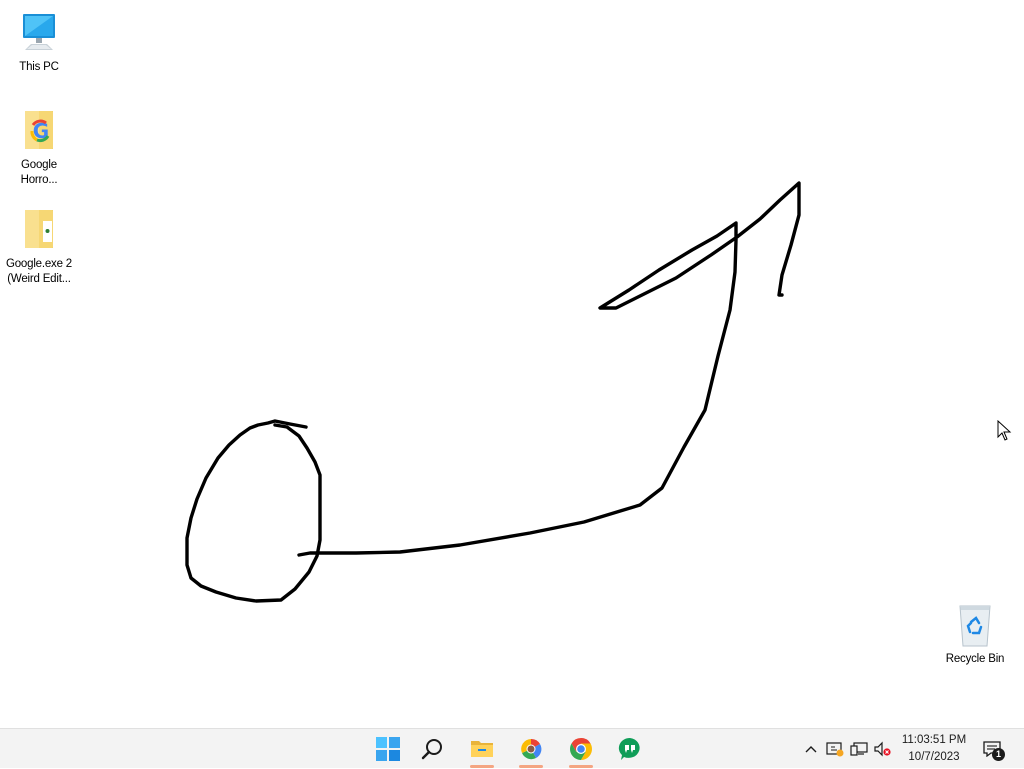  I want to click on chrome-icon, so click(581, 749).